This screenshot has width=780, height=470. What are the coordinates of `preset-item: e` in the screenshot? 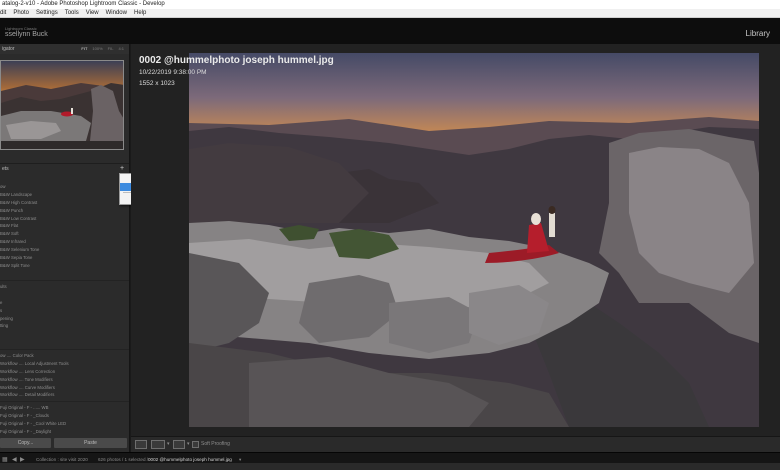 It's located at (64, 303).